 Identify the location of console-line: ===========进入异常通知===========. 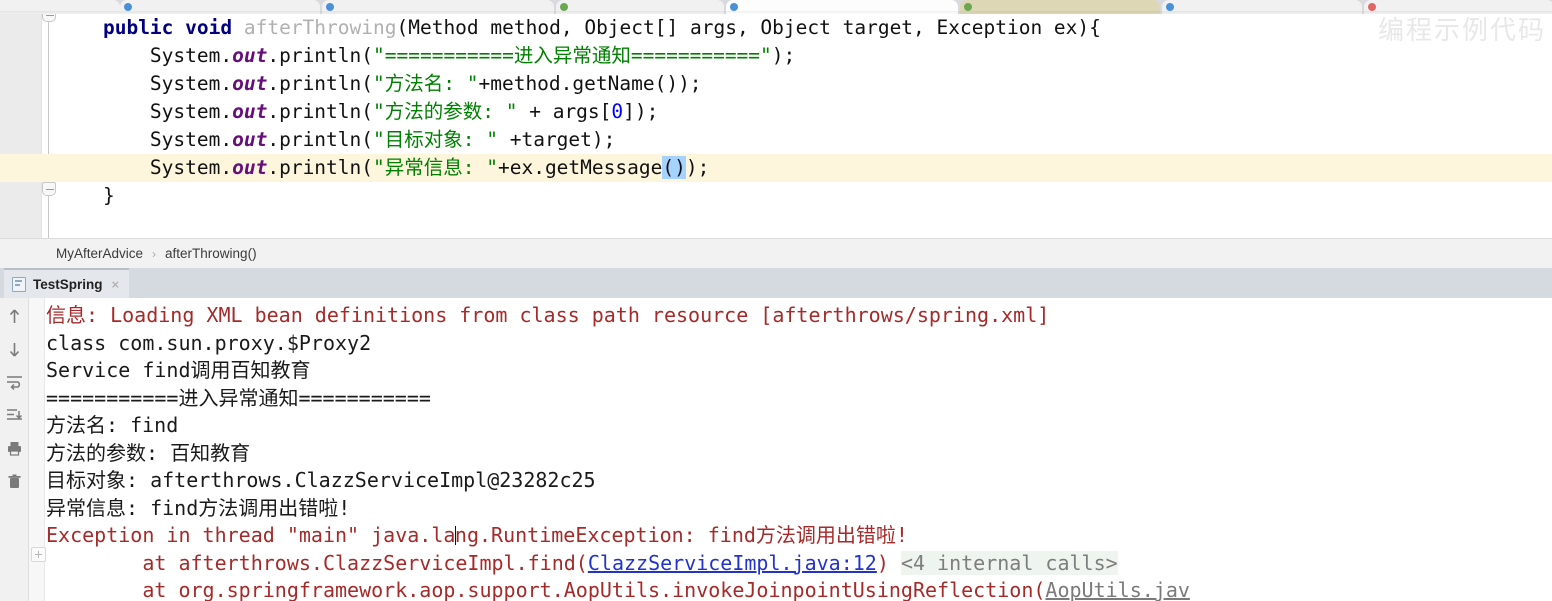
(799, 399).